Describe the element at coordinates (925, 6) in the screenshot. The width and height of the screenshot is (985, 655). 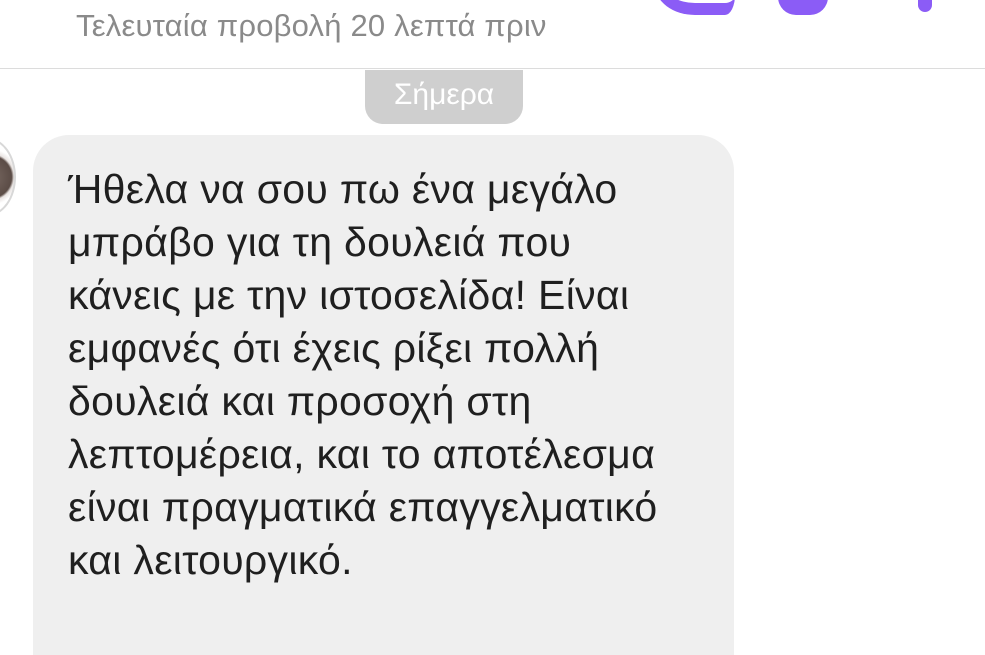
I see `more-options-icon` at that location.